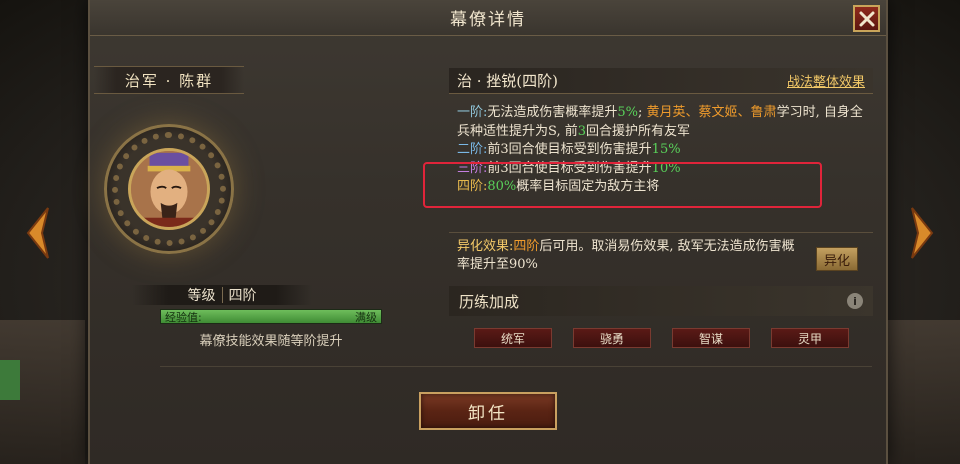 The height and width of the screenshot is (464, 960). I want to click on advisor-name-plate: 治军 · 陈群, so click(169, 80).